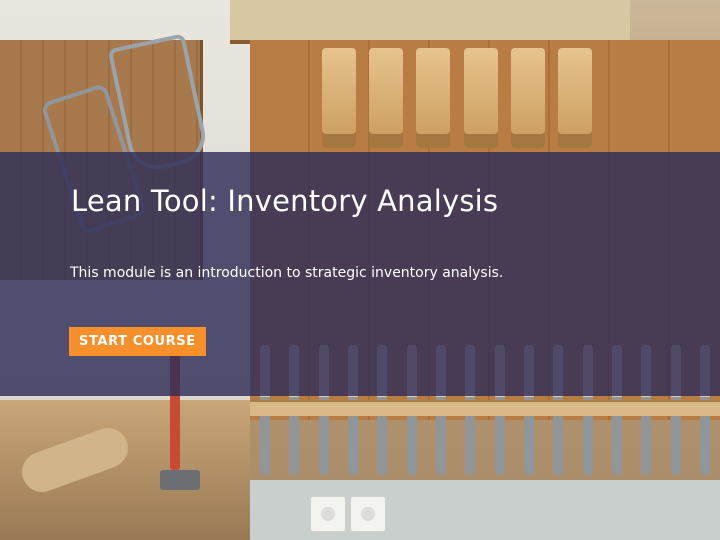  What do you see at coordinates (137, 341) in the screenshot?
I see `start-course-button: START COURSE` at bounding box center [137, 341].